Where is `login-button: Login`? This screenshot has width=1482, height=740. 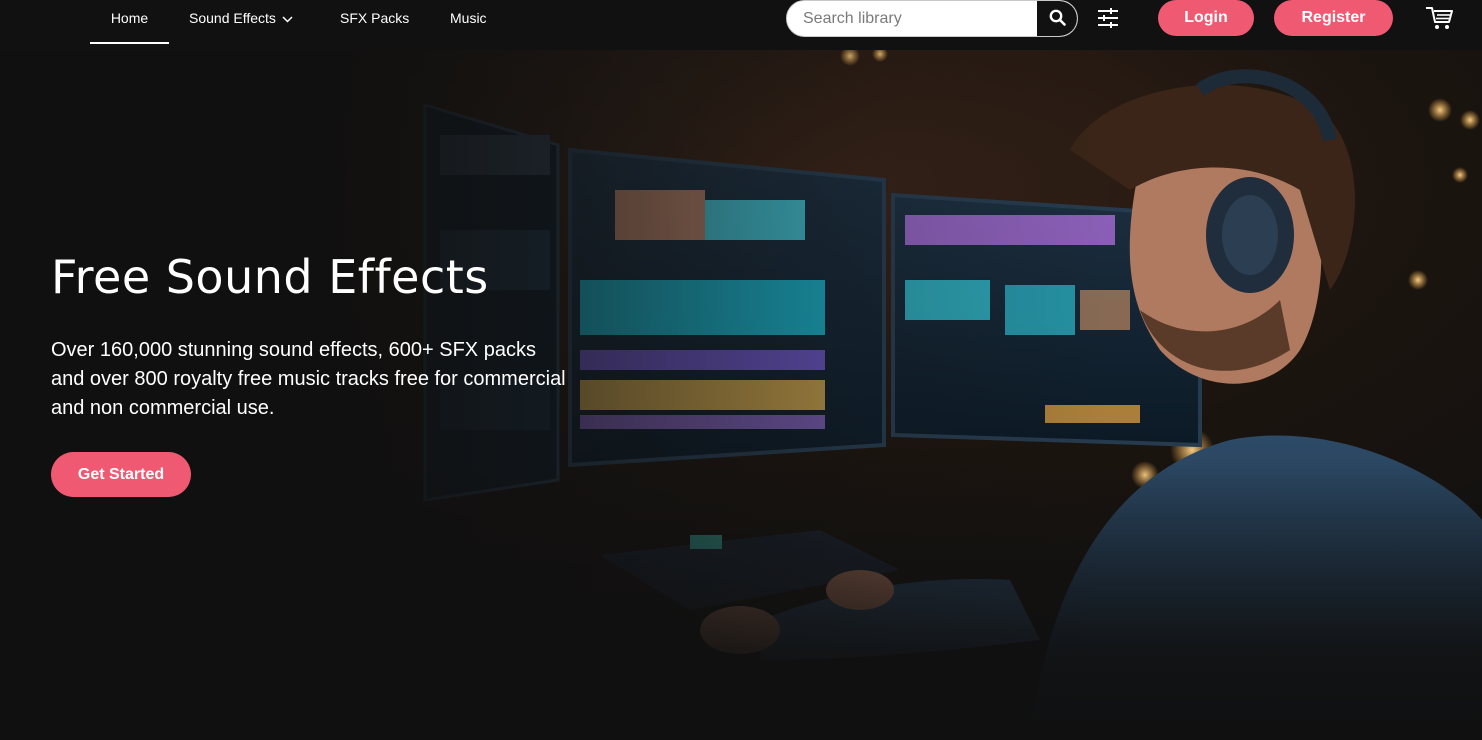 login-button: Login is located at coordinates (1206, 18).